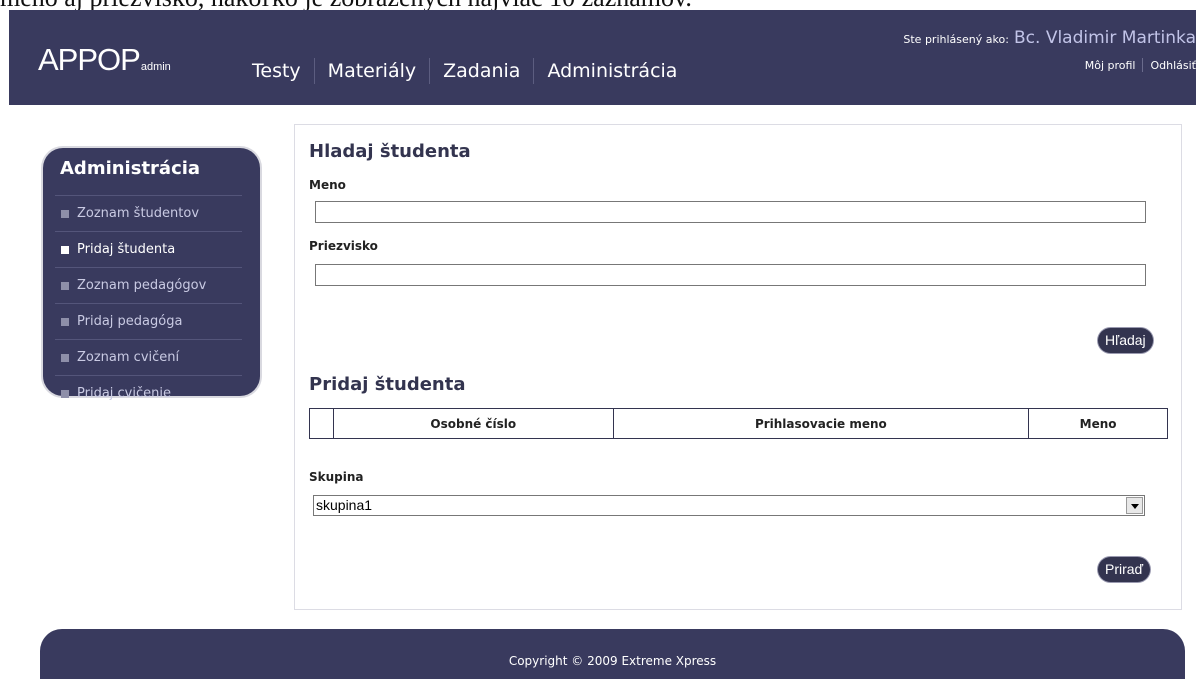 The image size is (1196, 679). Describe the element at coordinates (612, 661) in the screenshot. I see `copyright-text: Copyright © 2009 Extreme Xpress` at that location.